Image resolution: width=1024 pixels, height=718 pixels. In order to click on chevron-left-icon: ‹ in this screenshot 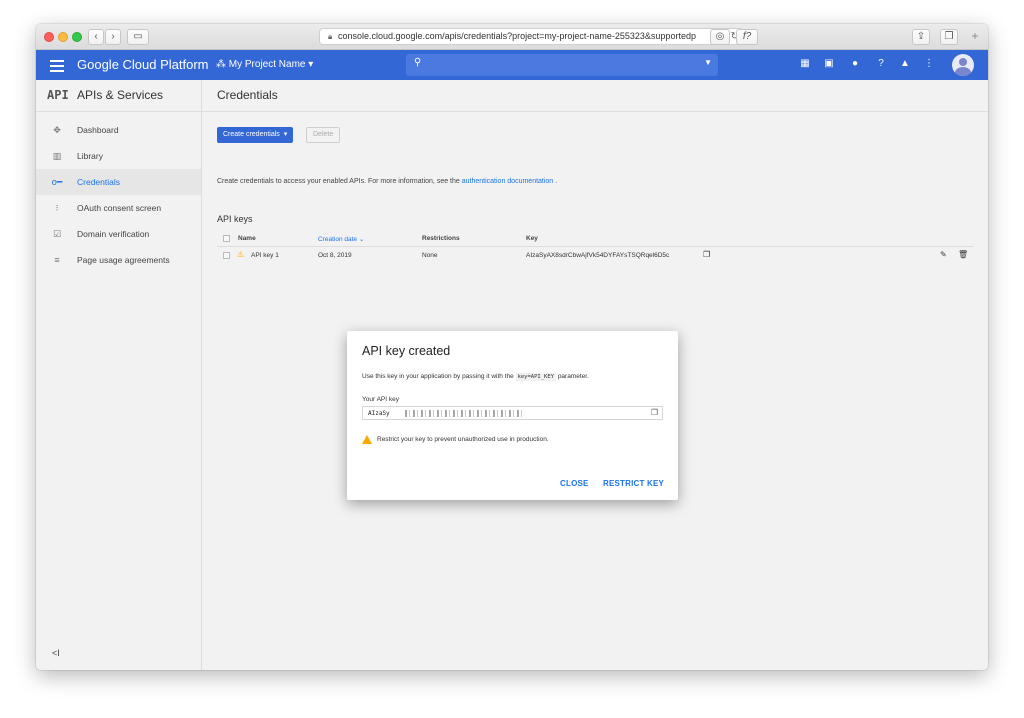, I will do `click(96, 36)`.